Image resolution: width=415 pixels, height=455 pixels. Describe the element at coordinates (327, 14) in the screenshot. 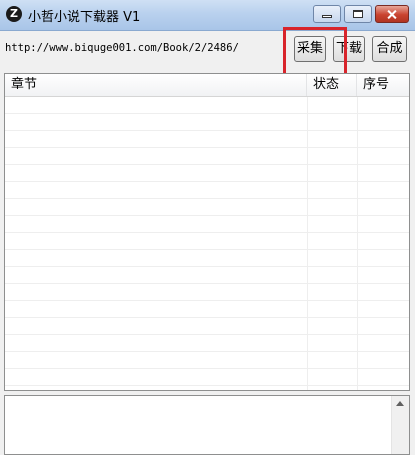

I see `minimize-button` at that location.